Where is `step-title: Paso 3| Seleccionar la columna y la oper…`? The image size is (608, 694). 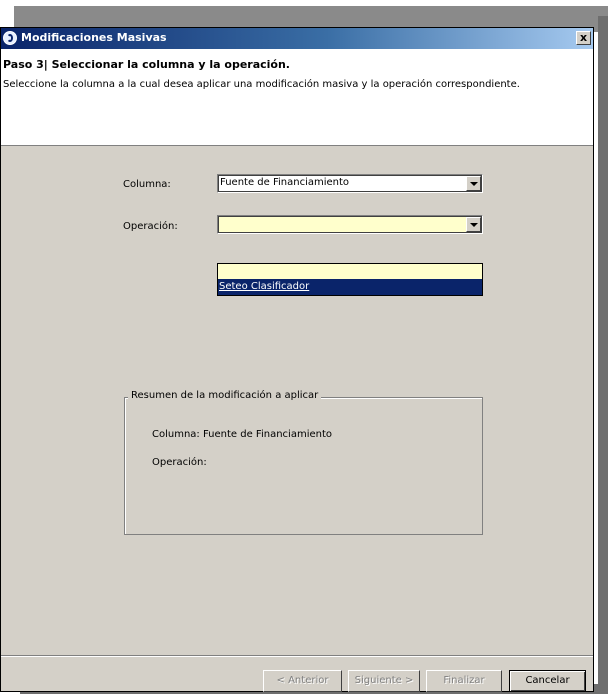 step-title: Paso 3| Seleccionar la columna y la oper… is located at coordinates (146, 64).